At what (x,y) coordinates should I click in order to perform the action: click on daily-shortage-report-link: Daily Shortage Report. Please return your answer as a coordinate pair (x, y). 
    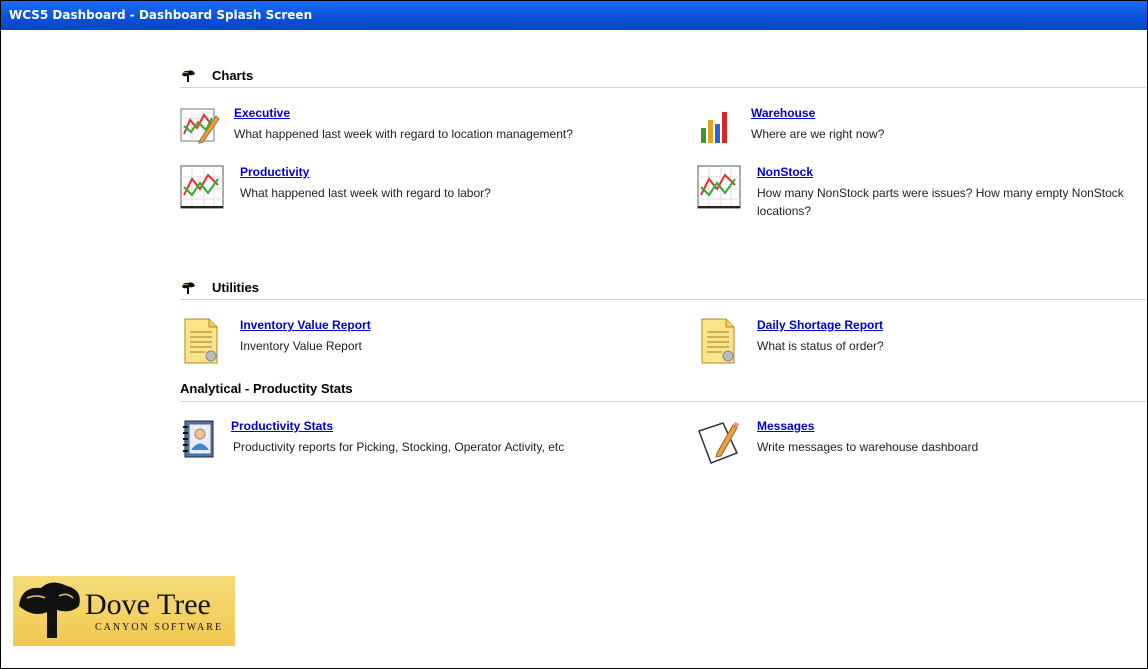
    Looking at the image, I should click on (820, 325).